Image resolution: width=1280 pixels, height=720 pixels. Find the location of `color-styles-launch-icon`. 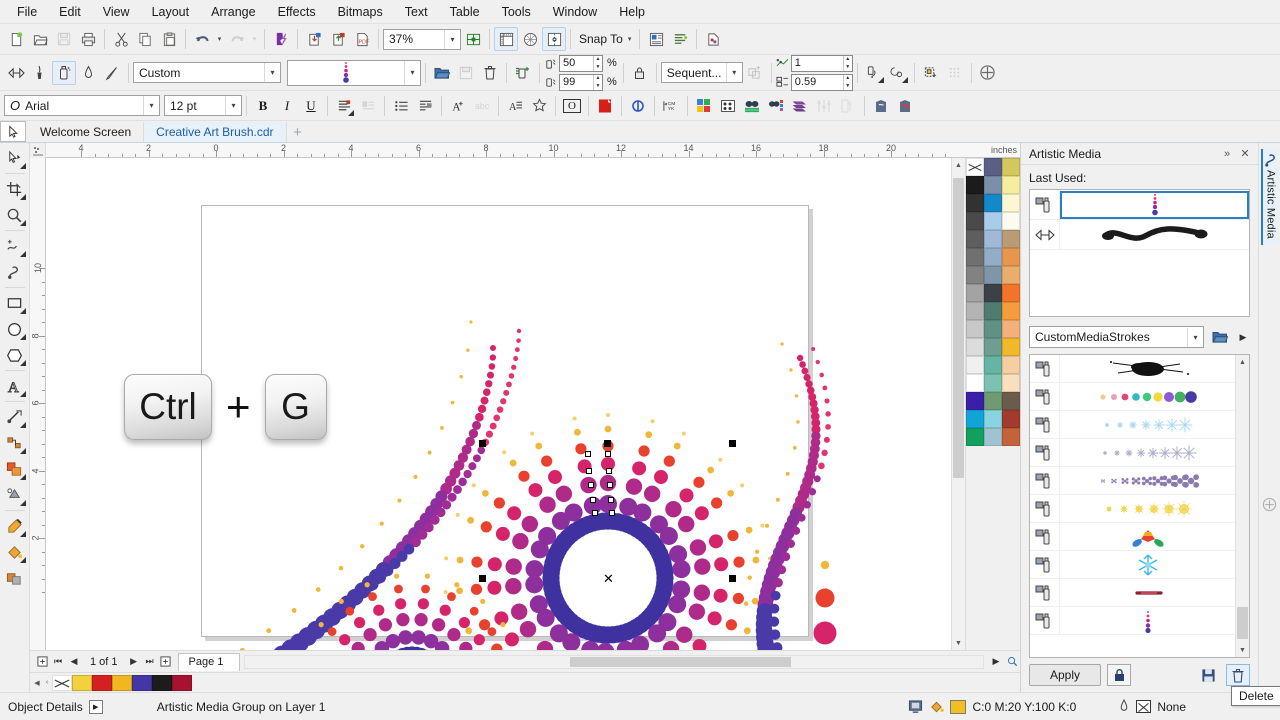

color-styles-launch-icon is located at coordinates (713, 39).